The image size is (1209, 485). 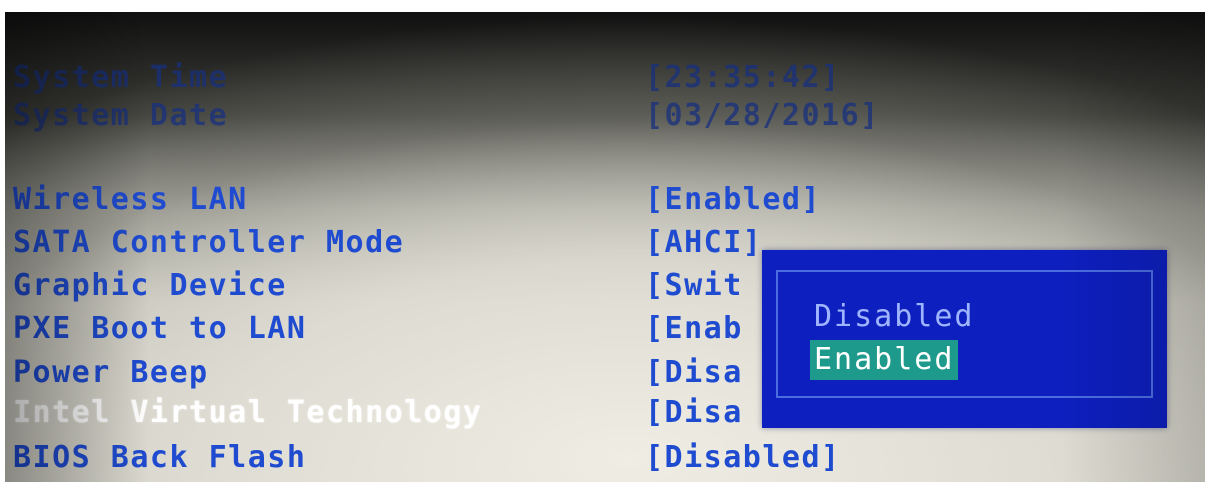 I want to click on option-disabled: Disabled, so click(x=894, y=317).